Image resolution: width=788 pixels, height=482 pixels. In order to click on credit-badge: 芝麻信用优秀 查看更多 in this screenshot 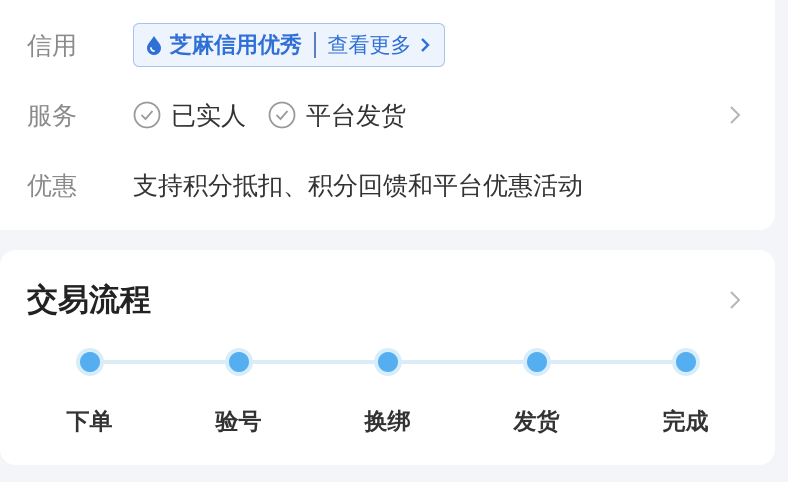, I will do `click(288, 45)`.